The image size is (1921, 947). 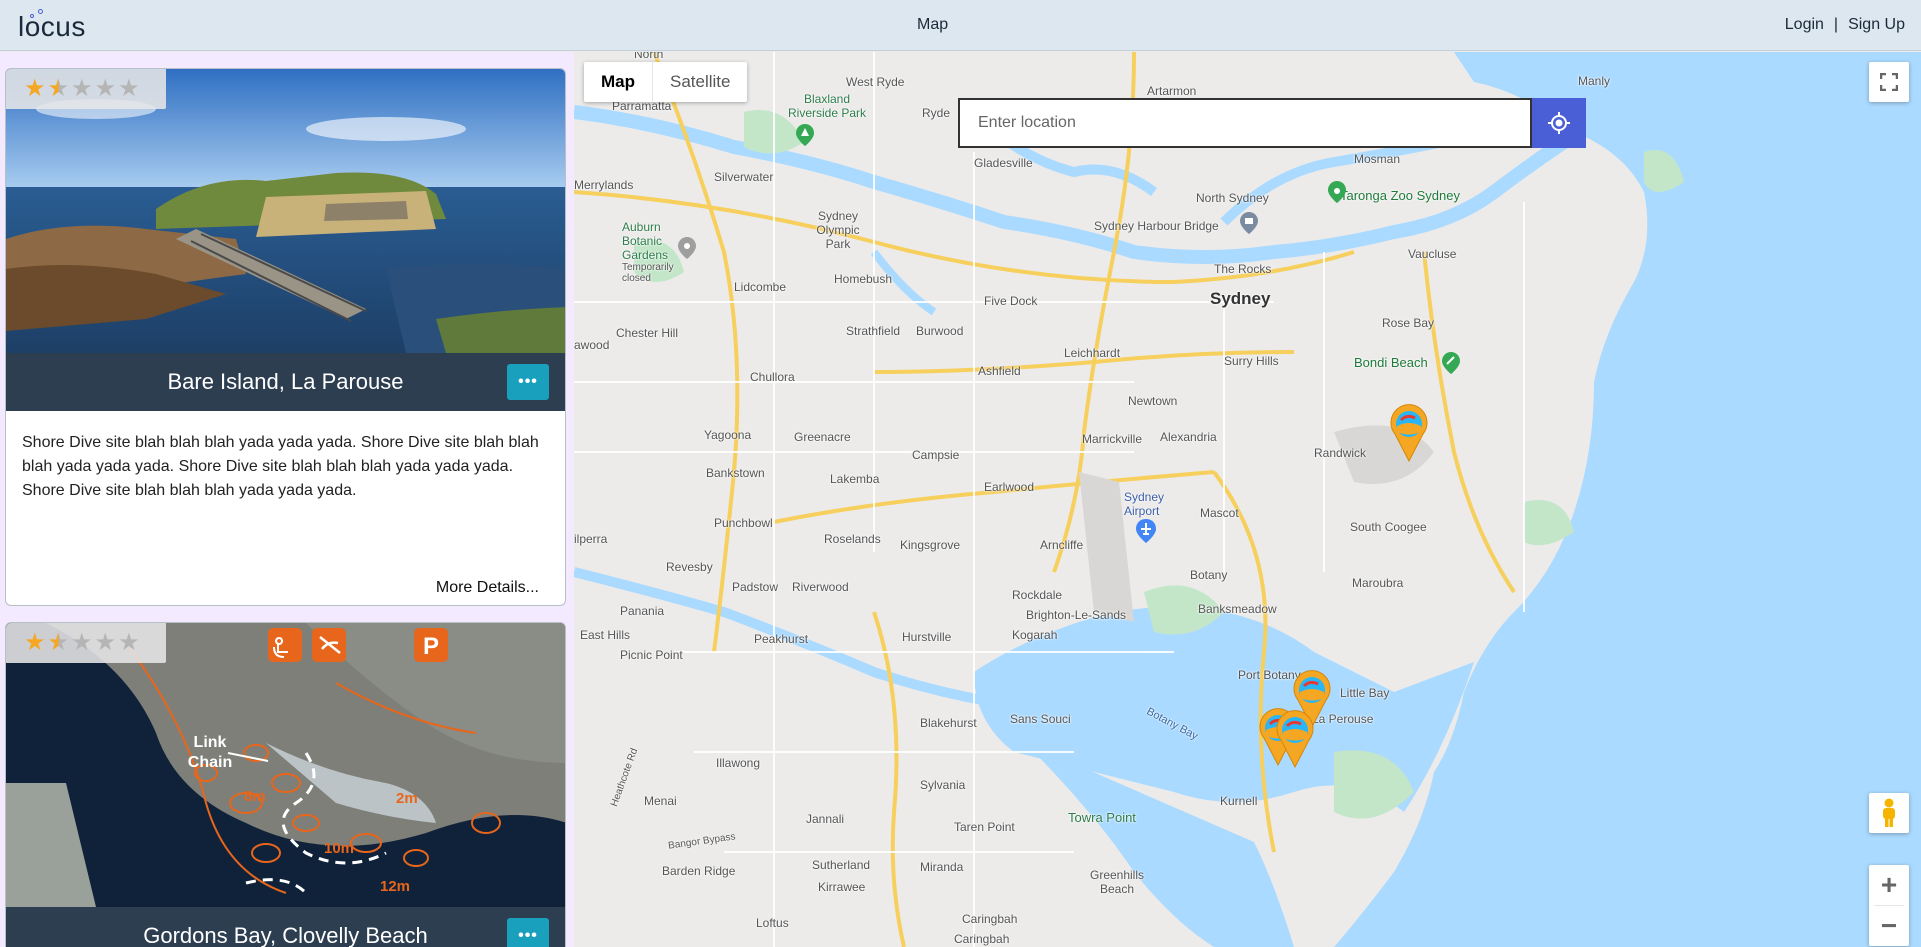 What do you see at coordinates (960, 25) in the screenshot?
I see `top-navbar: locus Map Login | Sign Up` at bounding box center [960, 25].